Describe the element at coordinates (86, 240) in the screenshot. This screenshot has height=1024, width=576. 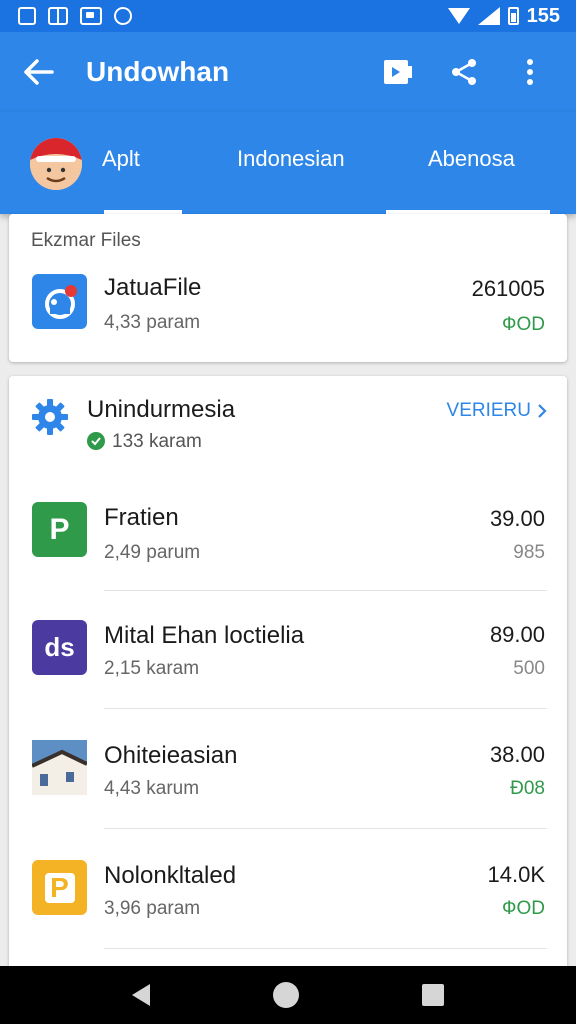
I see `section-label: Ekzmar Files` at that location.